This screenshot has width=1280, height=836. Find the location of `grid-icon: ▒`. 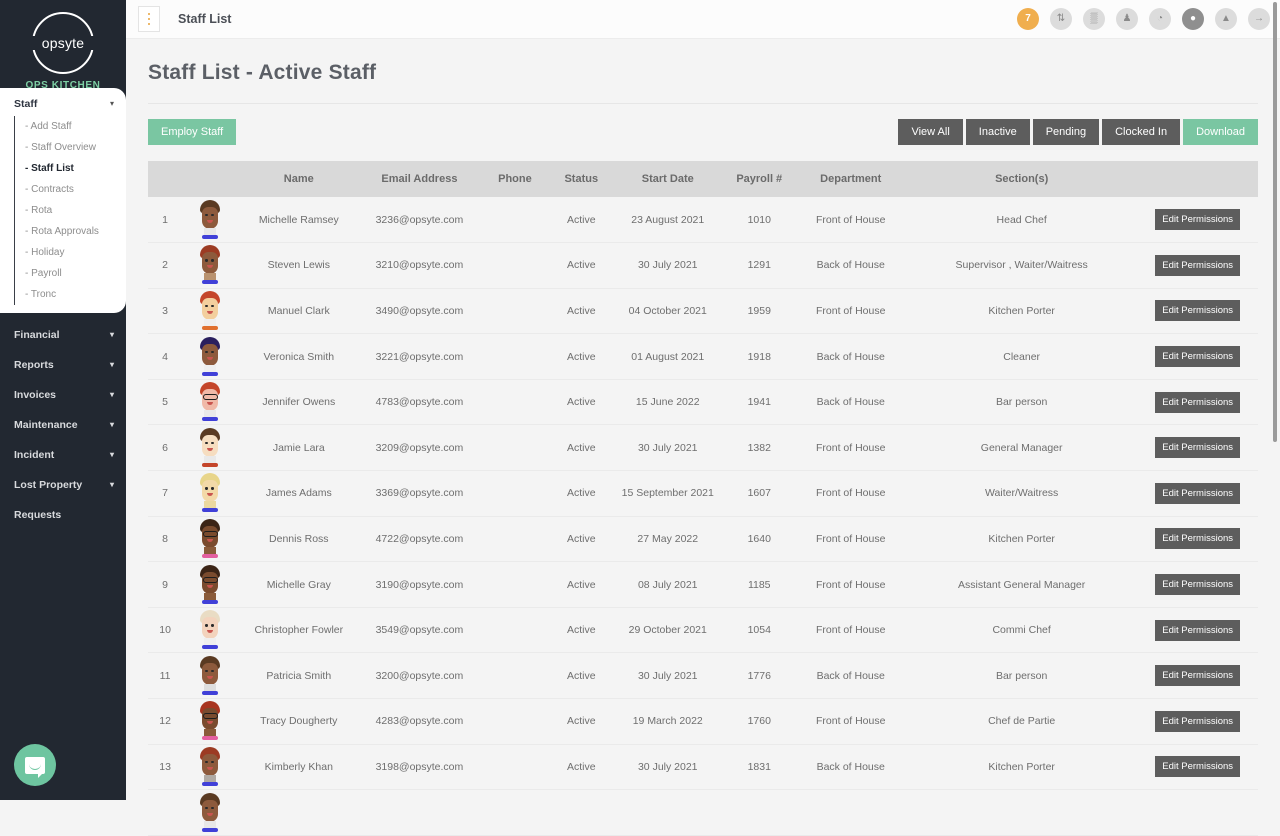

grid-icon: ▒ is located at coordinates (1094, 19).